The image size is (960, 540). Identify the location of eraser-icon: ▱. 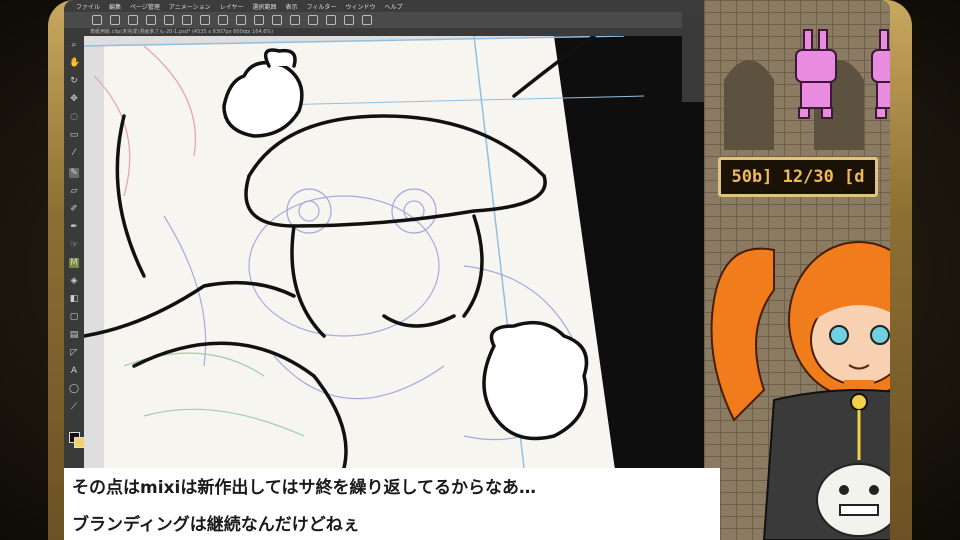
(74, 191).